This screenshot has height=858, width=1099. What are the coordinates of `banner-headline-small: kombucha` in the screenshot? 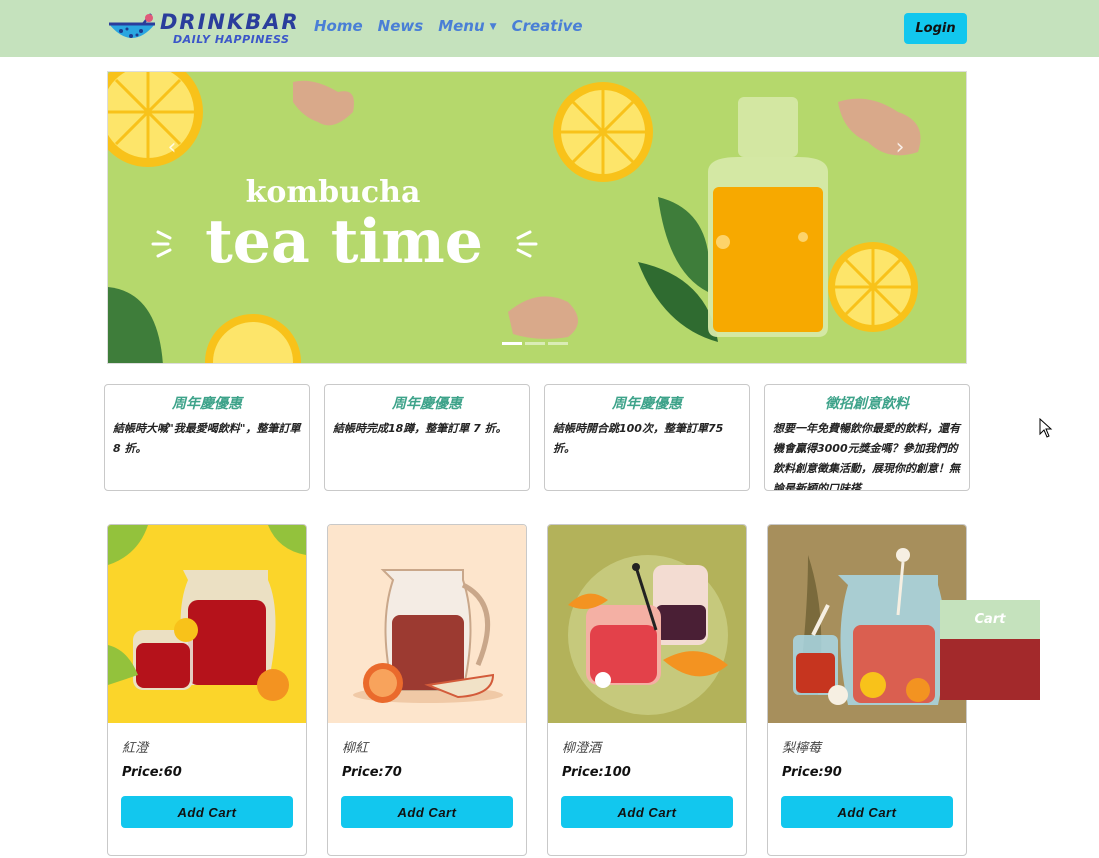 It's located at (333, 192).